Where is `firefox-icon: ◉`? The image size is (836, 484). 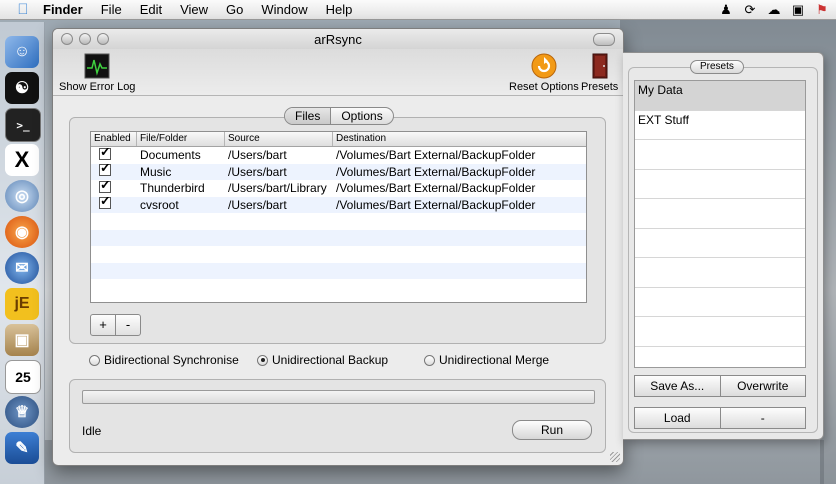 firefox-icon: ◉ is located at coordinates (22, 232).